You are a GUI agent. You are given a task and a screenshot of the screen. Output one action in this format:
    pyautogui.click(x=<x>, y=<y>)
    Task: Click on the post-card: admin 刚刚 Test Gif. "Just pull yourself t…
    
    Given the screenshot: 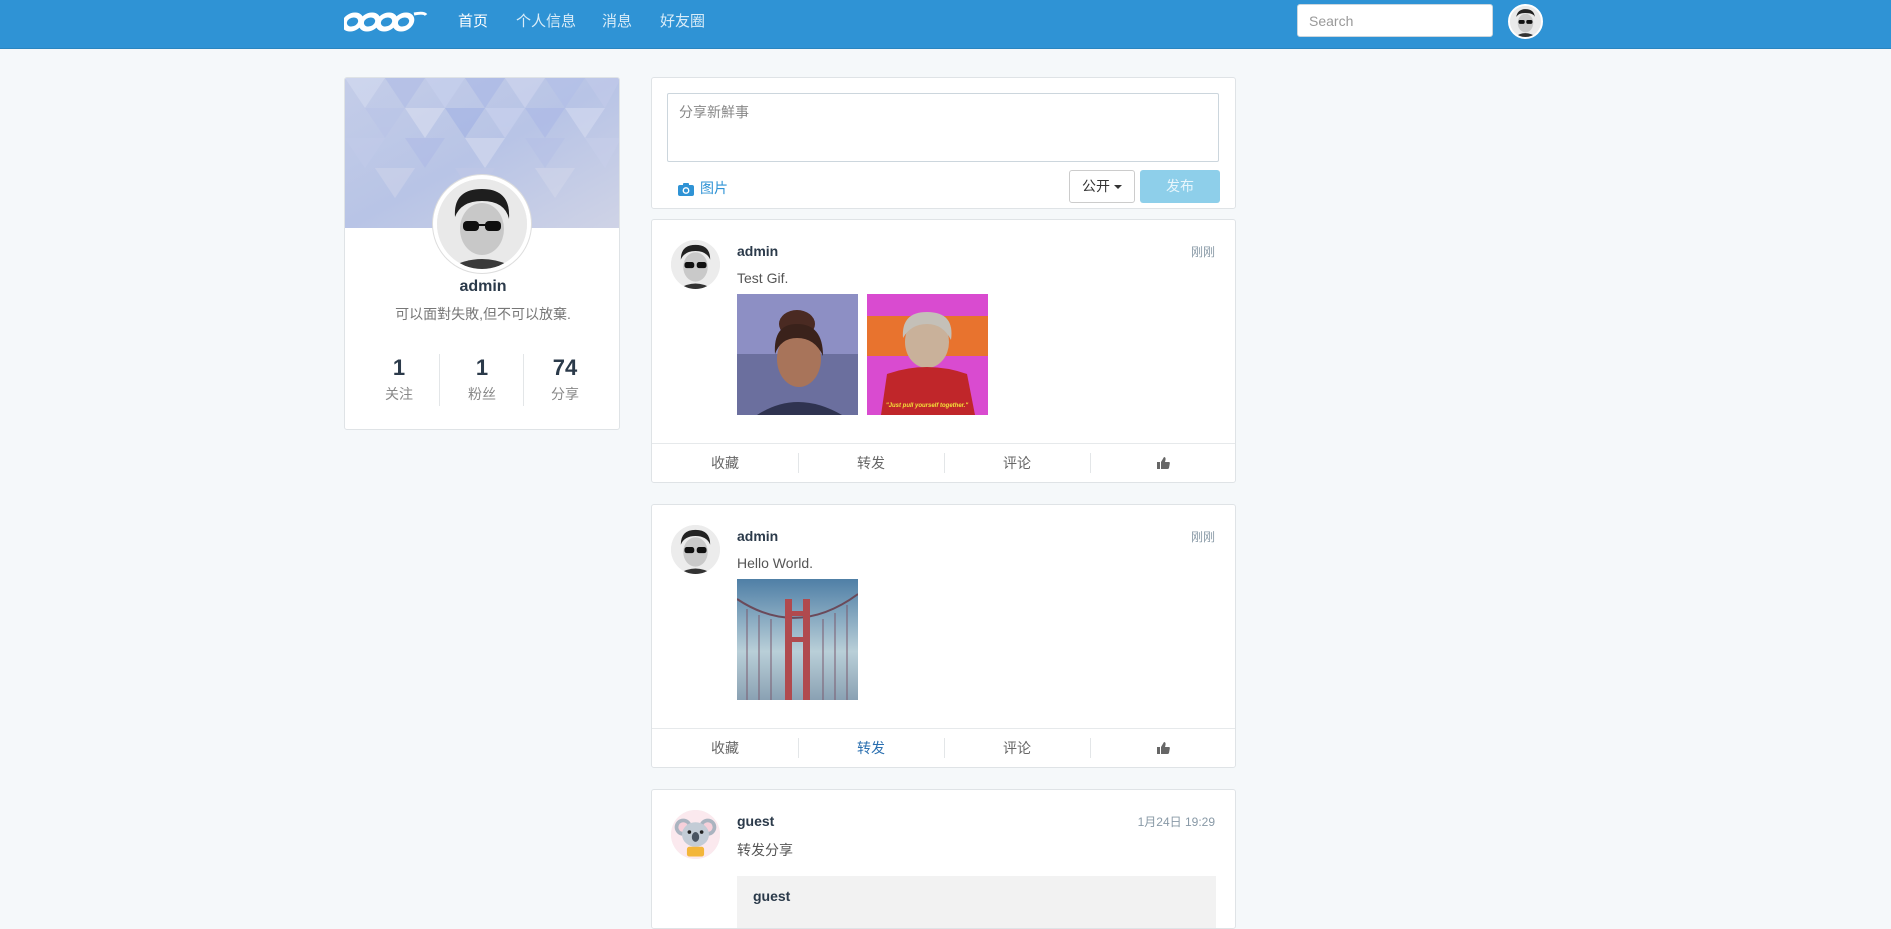 What is the action you would take?
    pyautogui.click(x=943, y=351)
    